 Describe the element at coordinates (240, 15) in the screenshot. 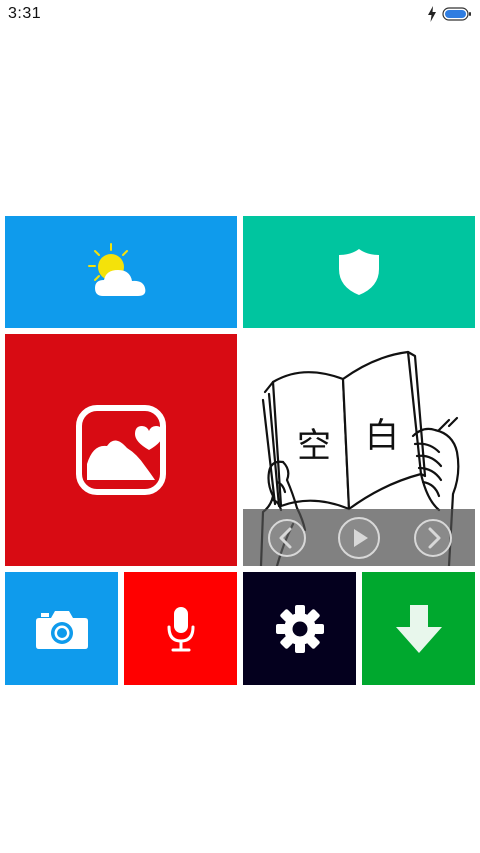

I see `status-bar: 3:31` at that location.